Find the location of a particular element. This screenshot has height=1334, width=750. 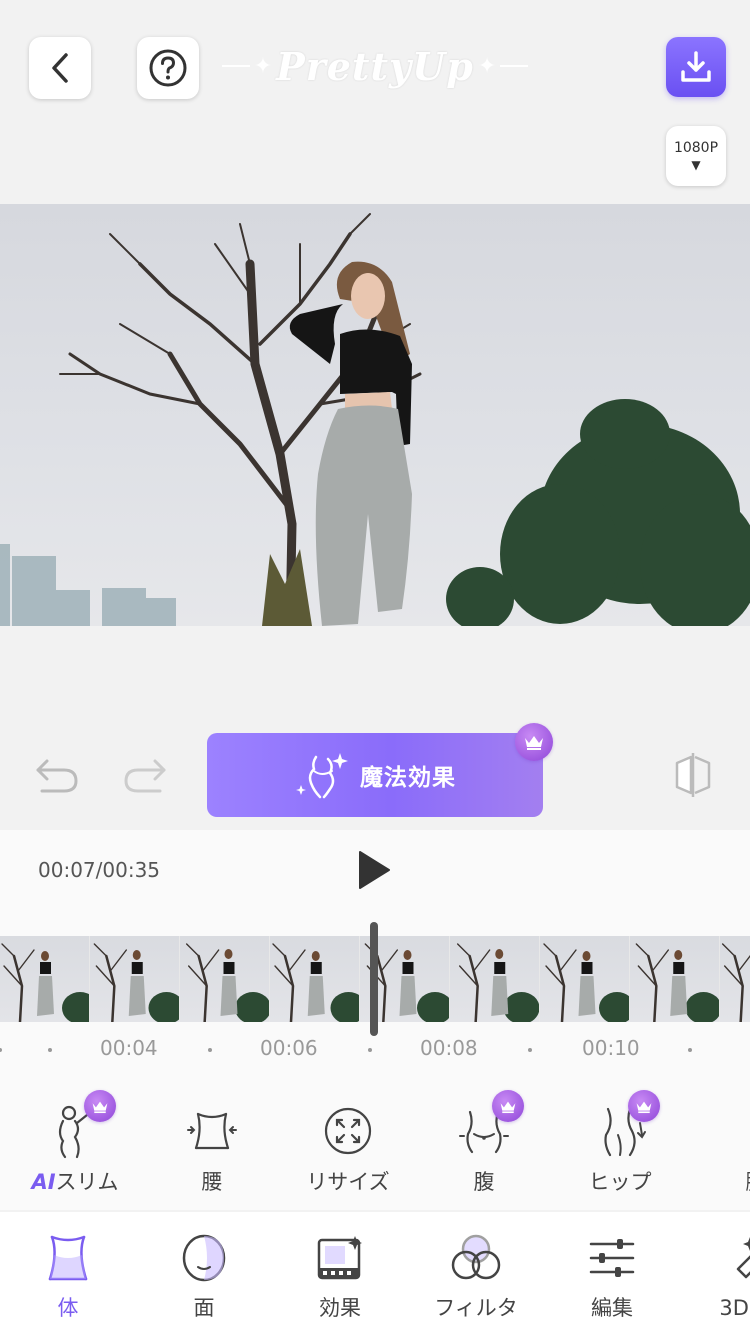

tool-belly: 腹 is located at coordinates (484, 1152).